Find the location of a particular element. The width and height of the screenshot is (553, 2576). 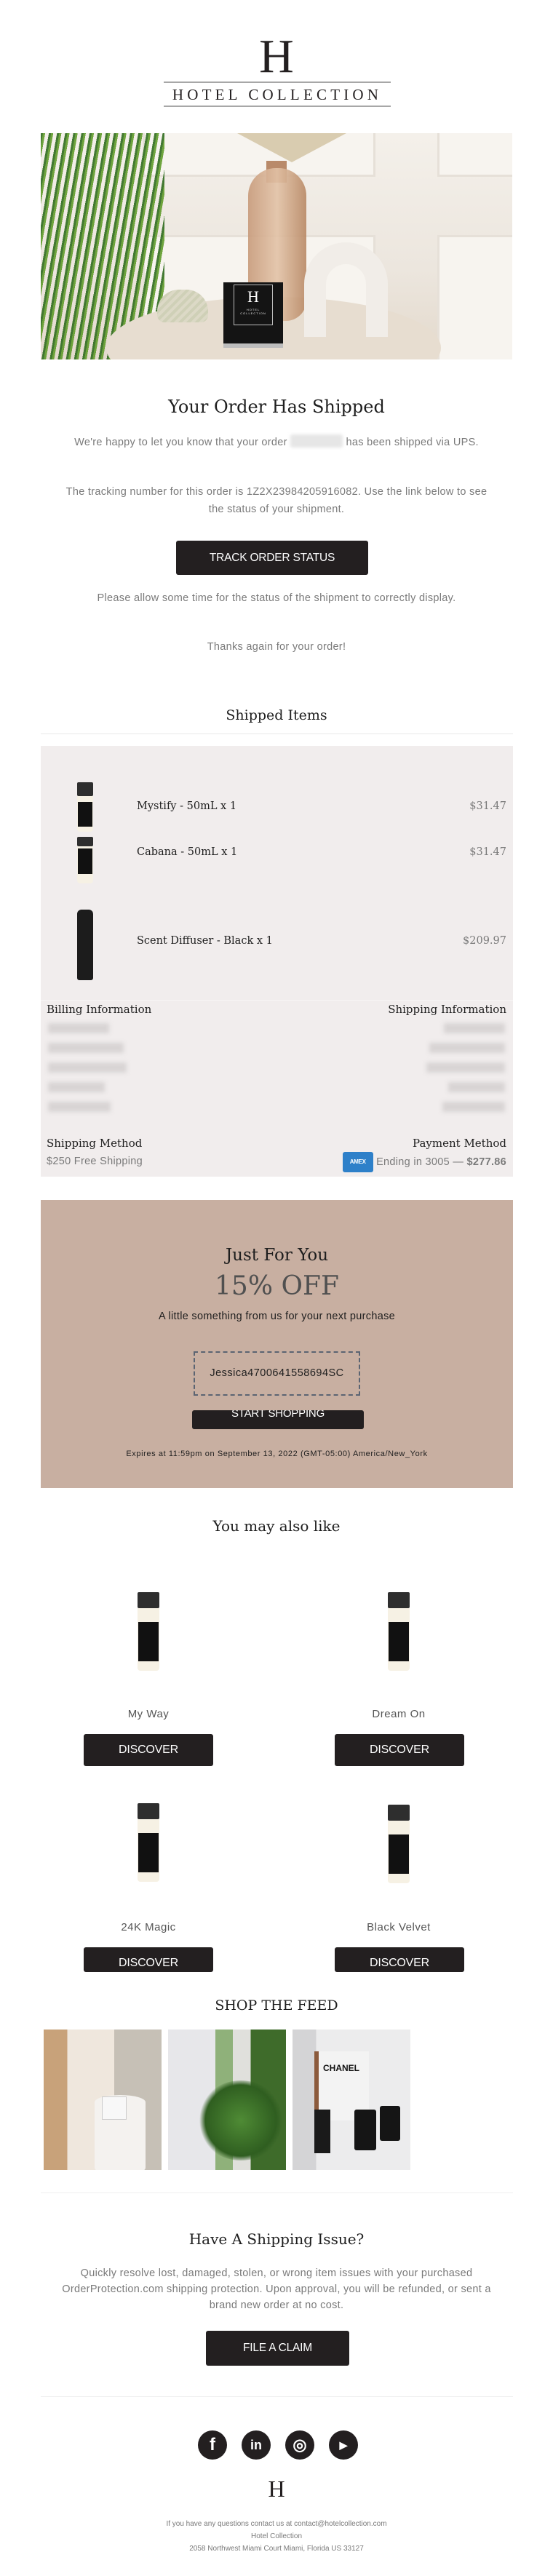

coupon-panel is located at coordinates (277, 1344).